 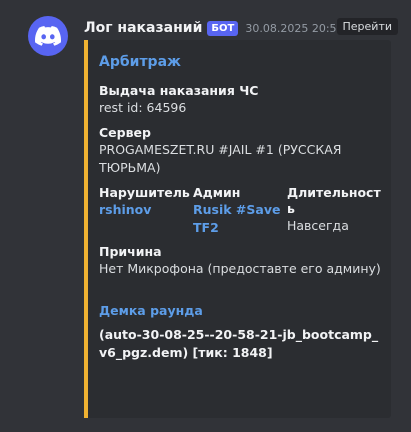 What do you see at coordinates (367, 26) in the screenshot?
I see `goto-button: Перейти` at bounding box center [367, 26].